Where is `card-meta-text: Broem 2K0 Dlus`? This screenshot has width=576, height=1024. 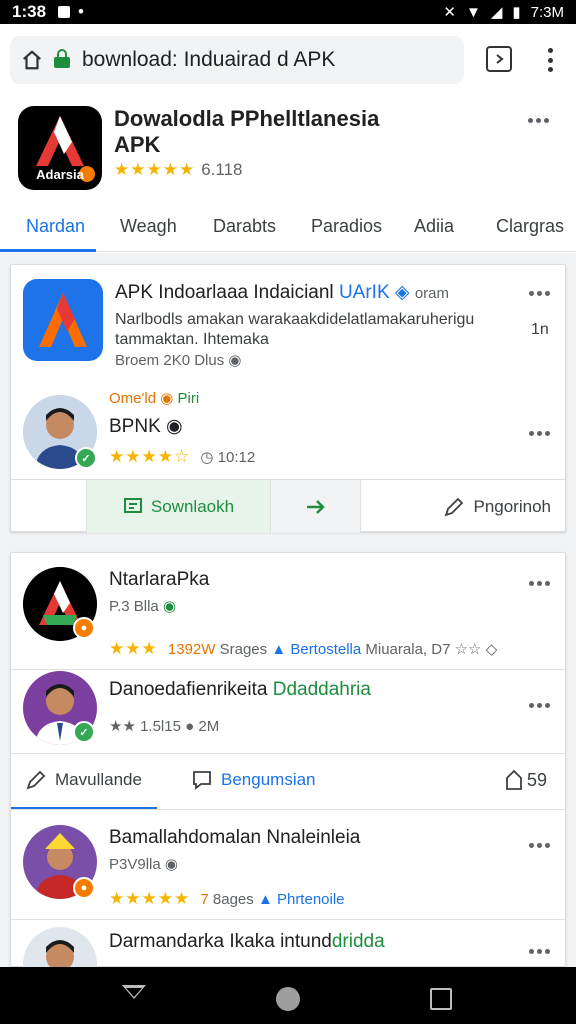
card-meta-text: Broem 2K0 Dlus is located at coordinates (170, 360).